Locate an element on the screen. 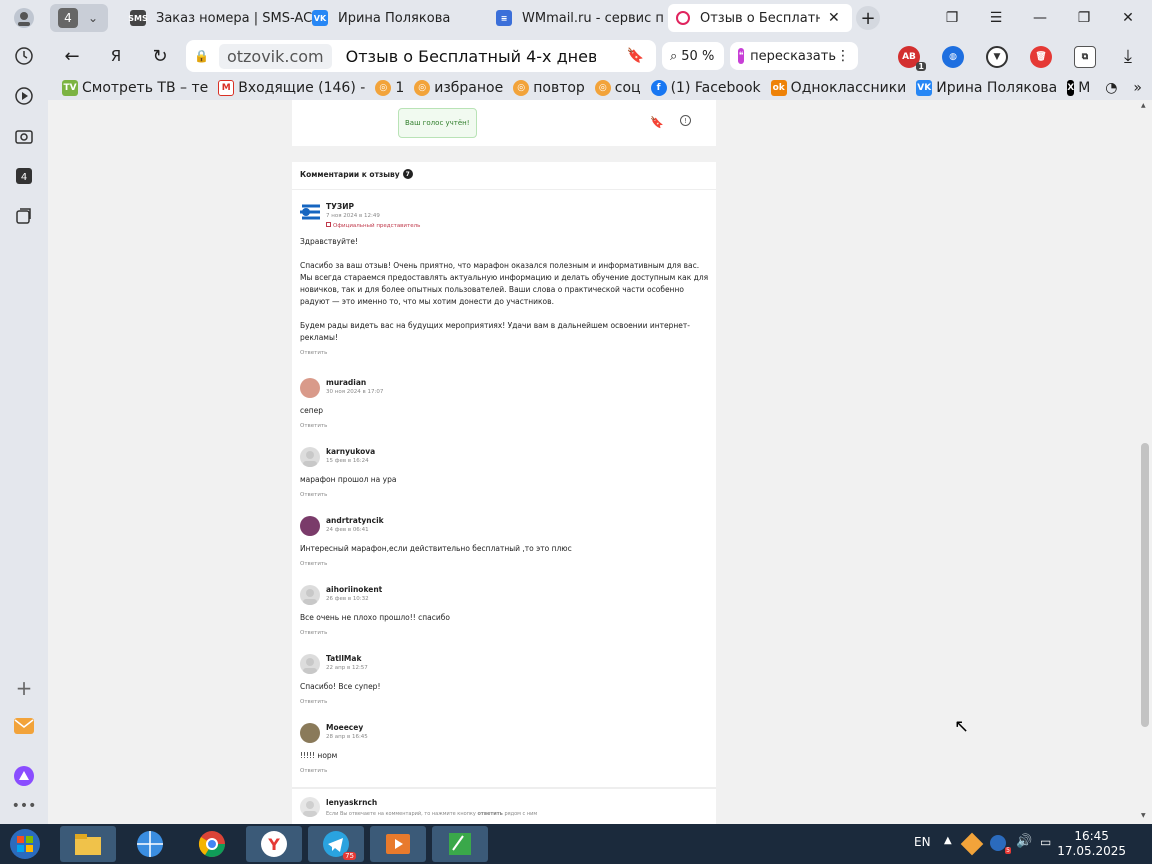 This screenshot has width=1152, height=864. tuzir-logo-avatar is located at coordinates (310, 212).